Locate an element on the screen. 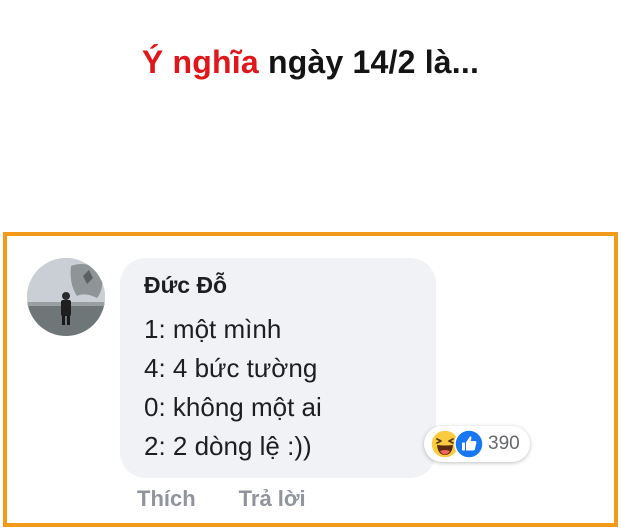 Image resolution: width=621 pixels, height=530 pixels. headline-accent: Ý nghĩa is located at coordinates (200, 62).